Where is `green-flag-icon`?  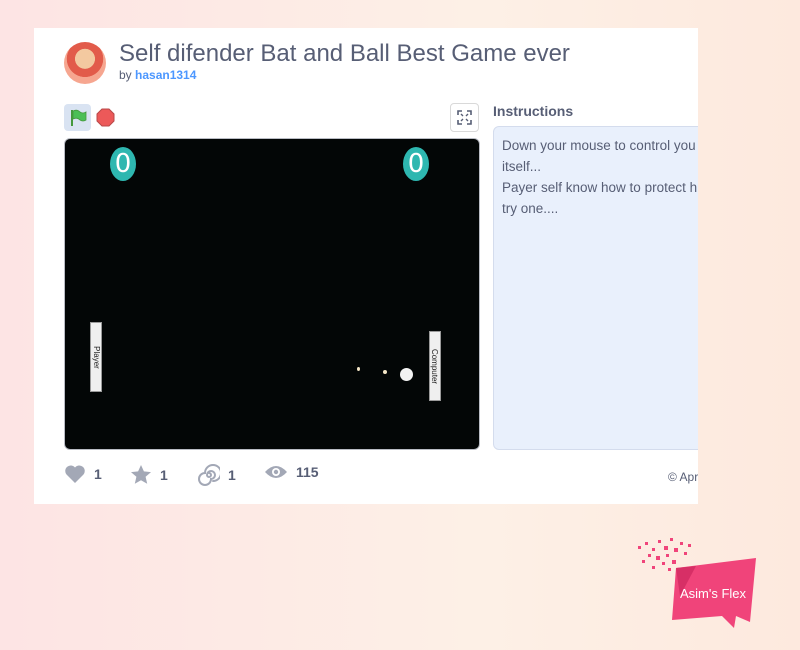 green-flag-icon is located at coordinates (78, 117).